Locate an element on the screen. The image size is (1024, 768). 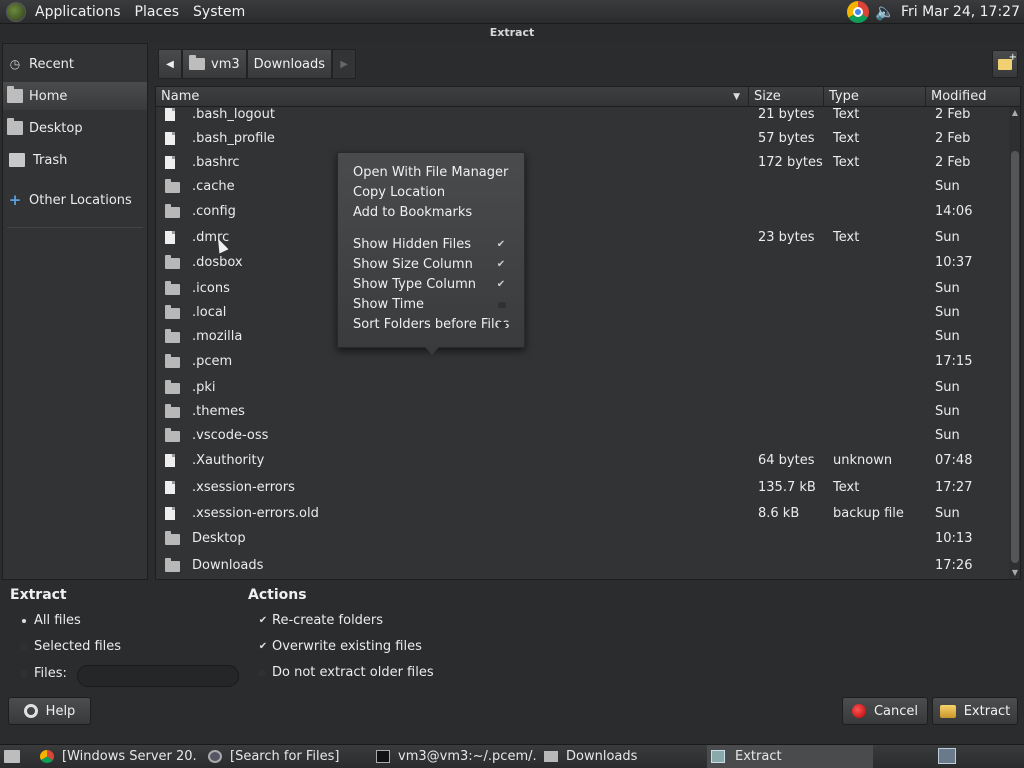
file-type: unknown is located at coordinates (863, 460).